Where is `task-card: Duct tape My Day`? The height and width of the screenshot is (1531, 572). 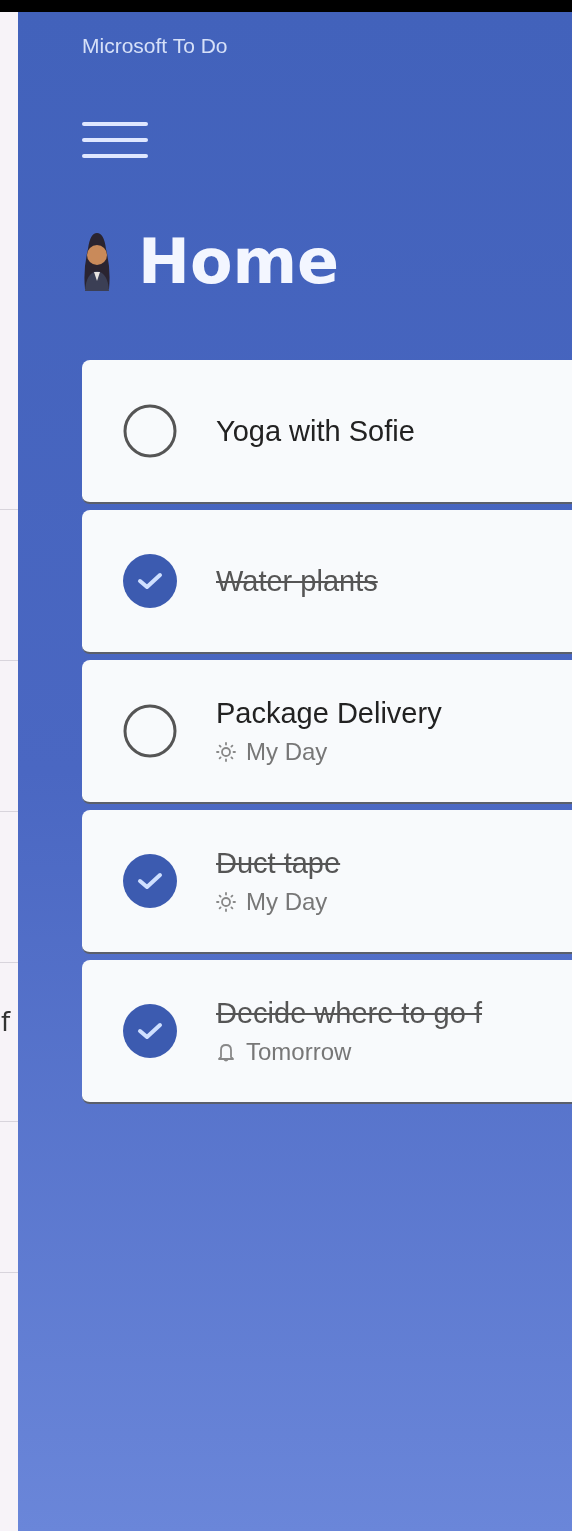 task-card: Duct tape My Day is located at coordinates (327, 882).